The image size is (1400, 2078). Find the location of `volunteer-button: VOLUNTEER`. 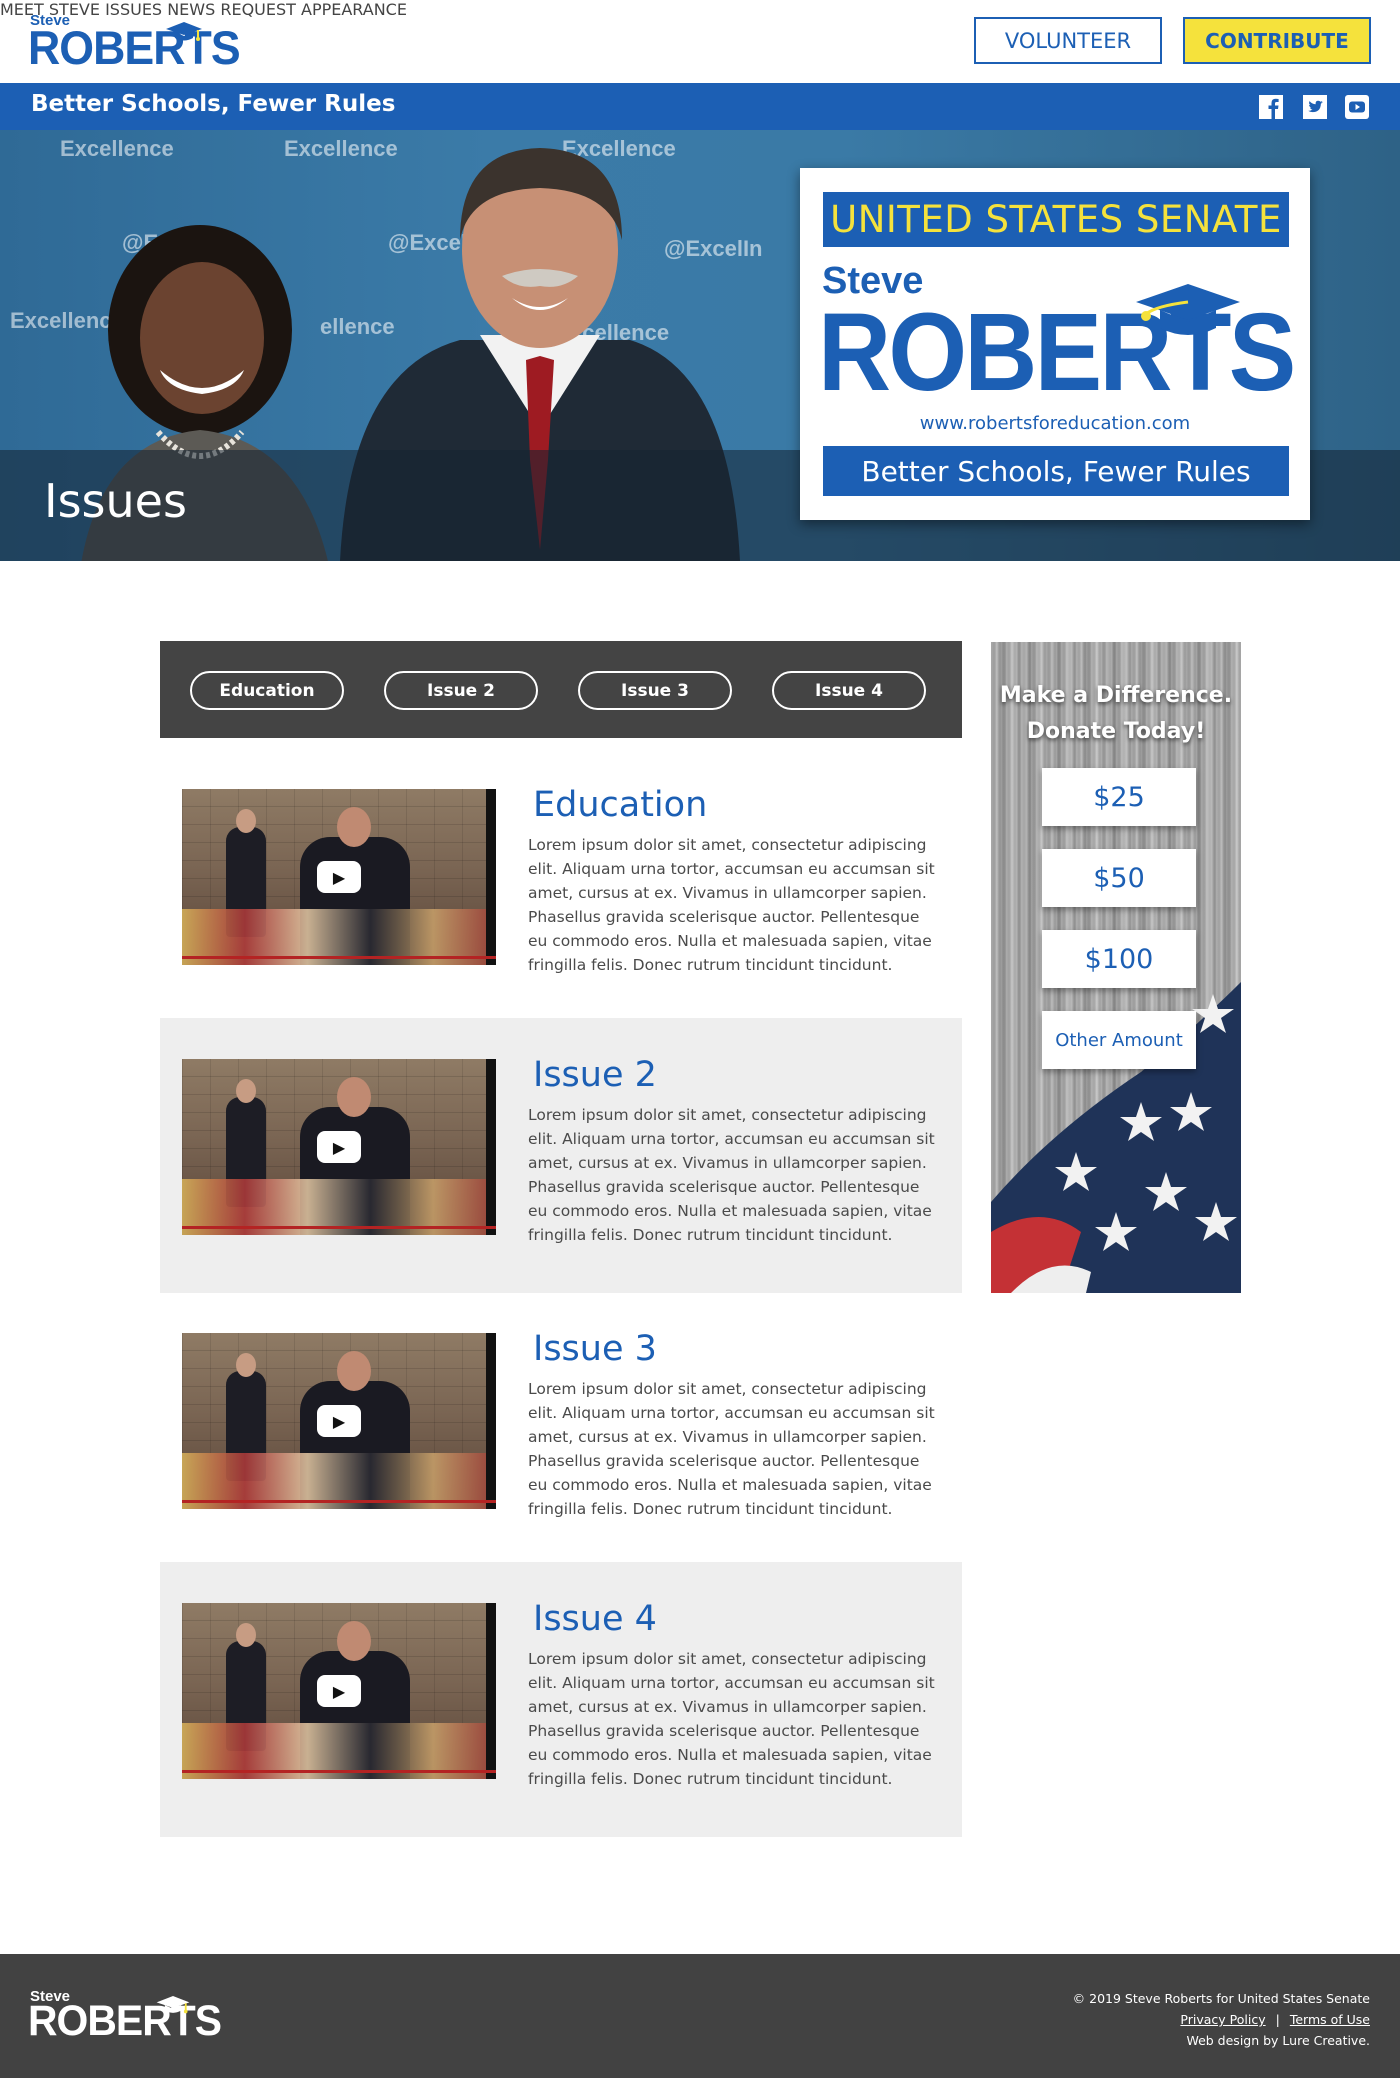

volunteer-button: VOLUNTEER is located at coordinates (1068, 40).